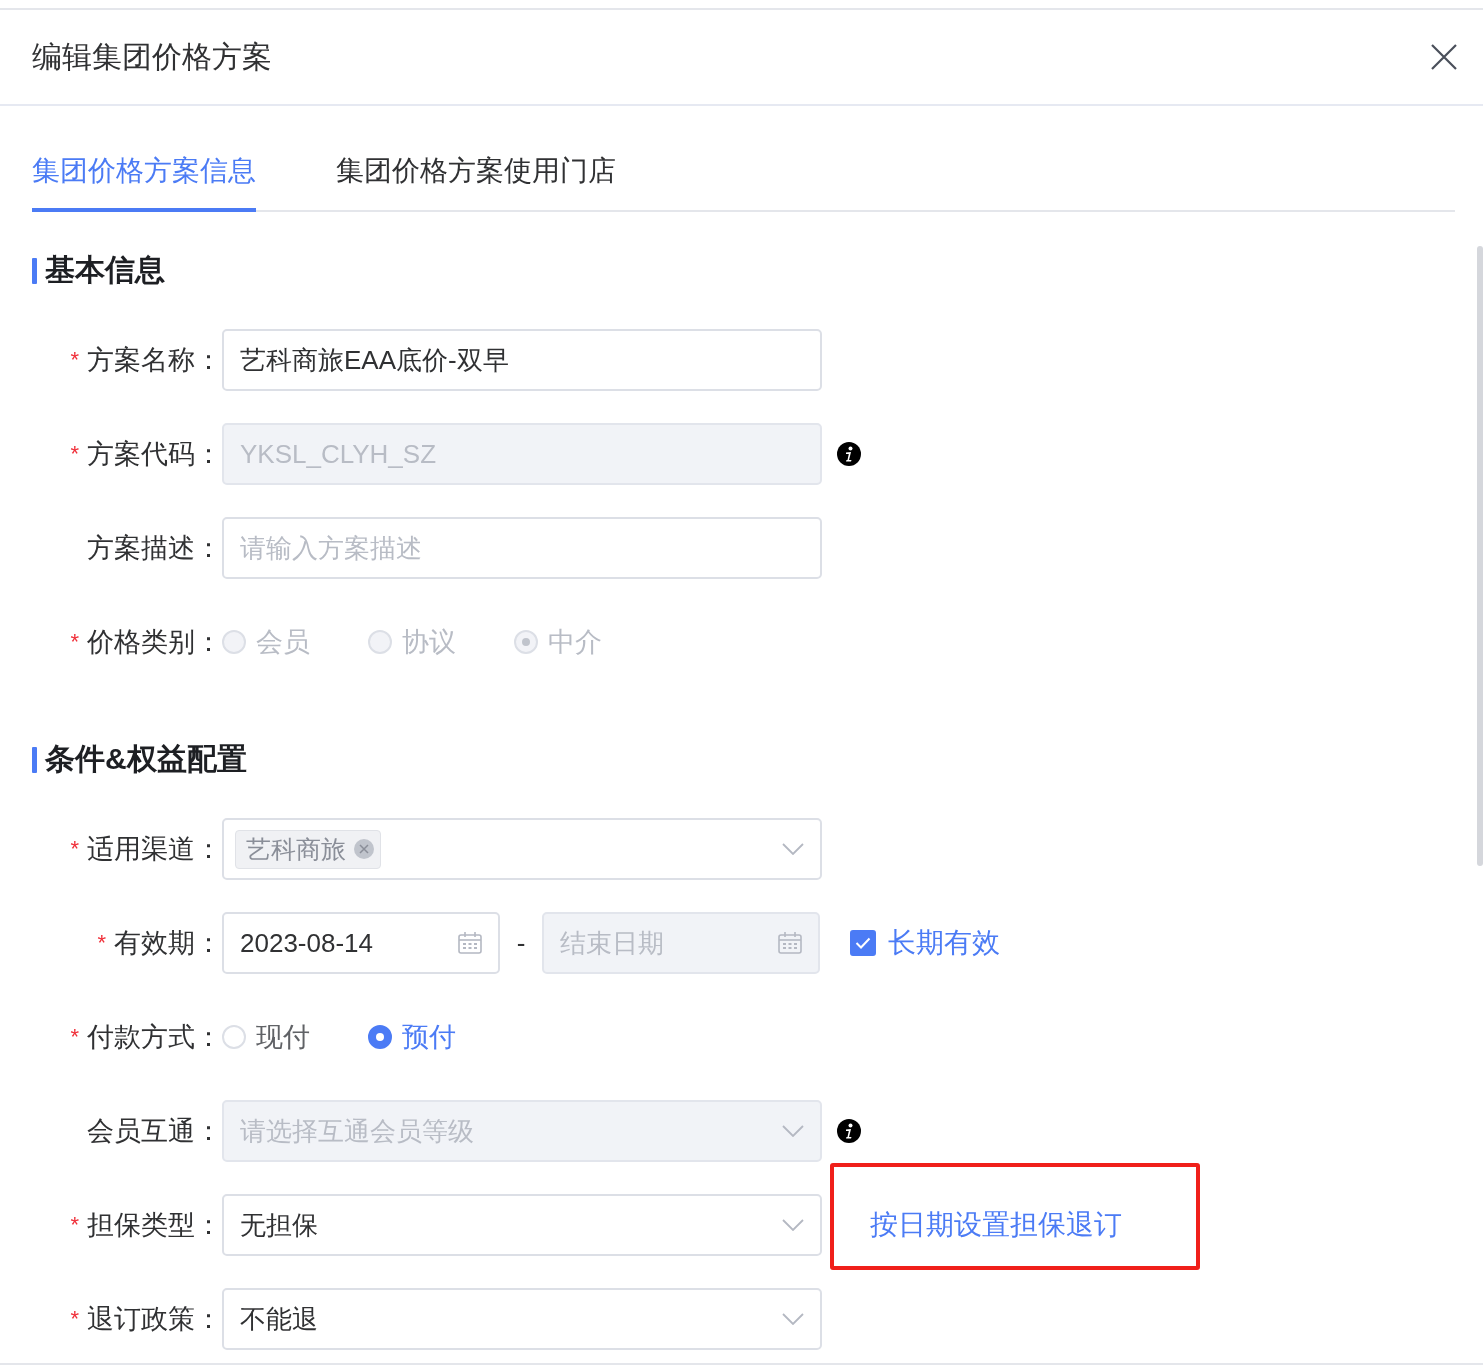 This screenshot has width=1483, height=1371. What do you see at coordinates (361, 943) in the screenshot?
I see `start-date-input: 2023-08-14` at bounding box center [361, 943].